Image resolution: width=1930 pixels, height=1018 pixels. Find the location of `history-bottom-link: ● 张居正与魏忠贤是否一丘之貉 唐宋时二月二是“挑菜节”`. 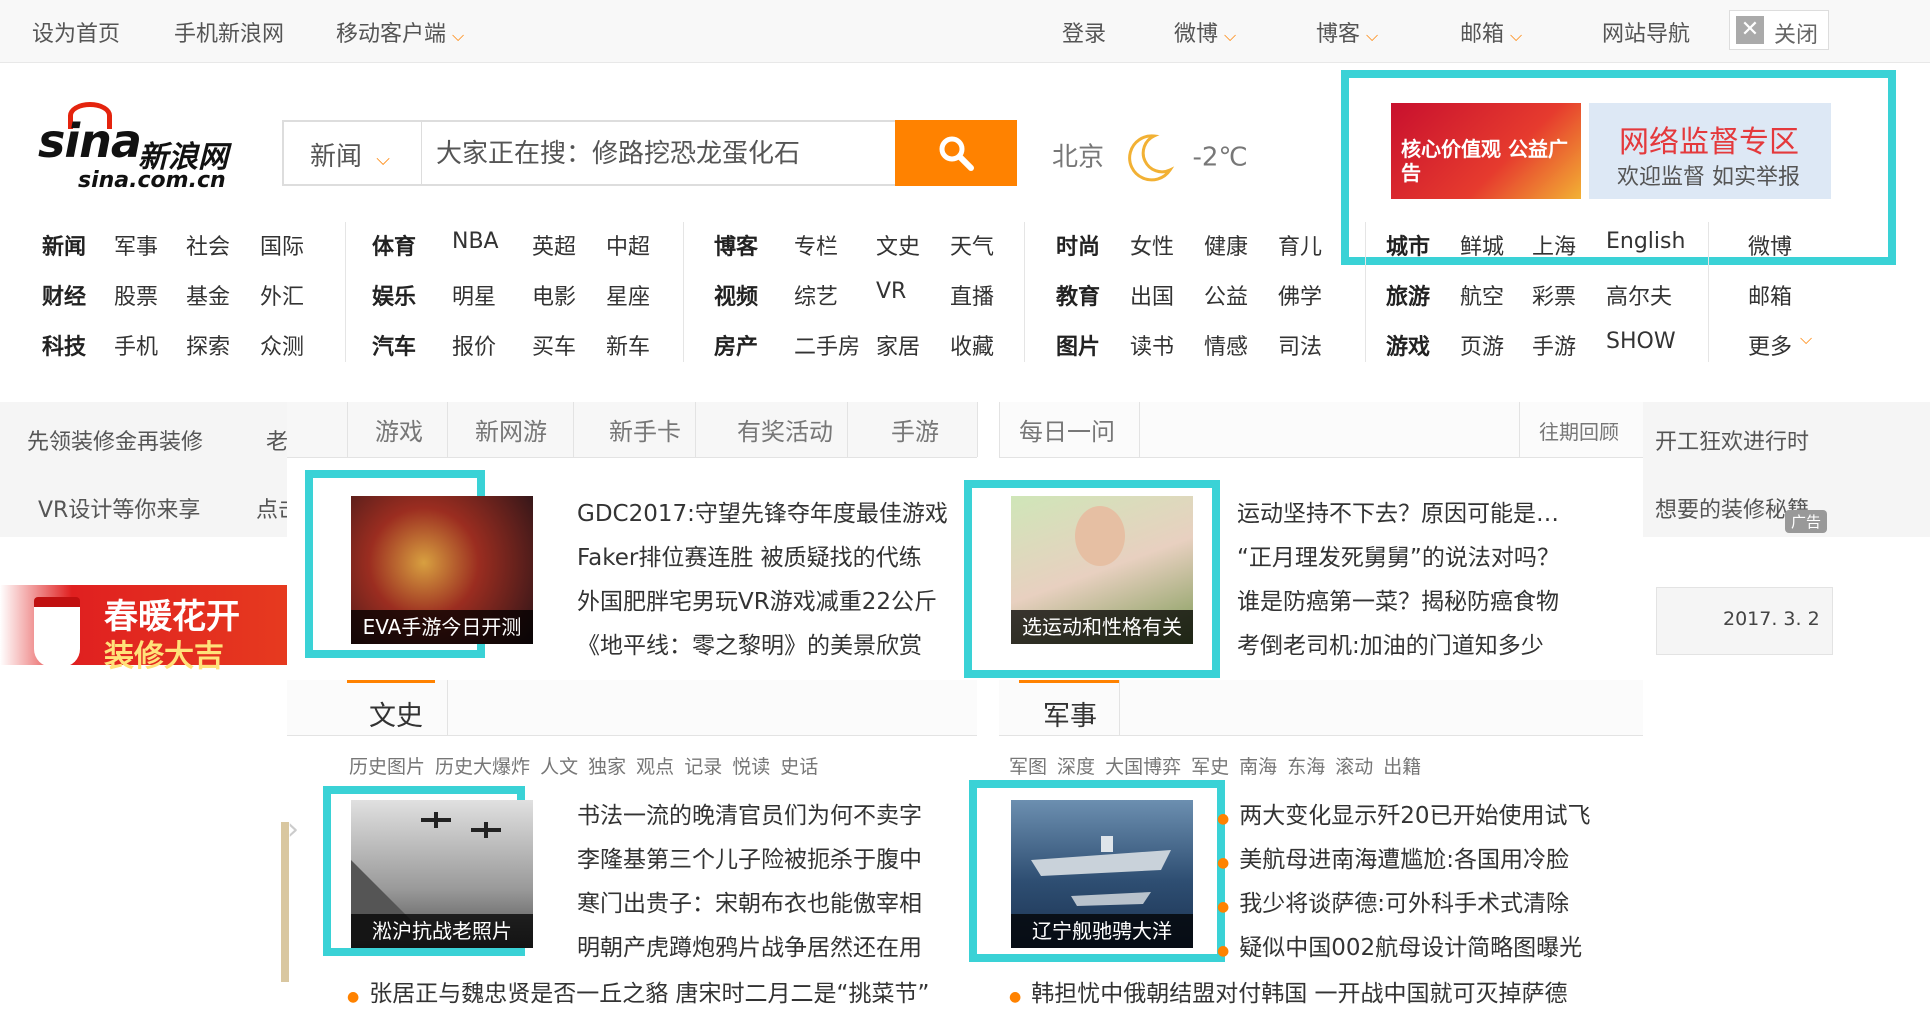

history-bottom-link: ● 张居正与魏忠贤是否一丘之貉 唐宋时二月二是“挑菜节” is located at coordinates (638, 991).